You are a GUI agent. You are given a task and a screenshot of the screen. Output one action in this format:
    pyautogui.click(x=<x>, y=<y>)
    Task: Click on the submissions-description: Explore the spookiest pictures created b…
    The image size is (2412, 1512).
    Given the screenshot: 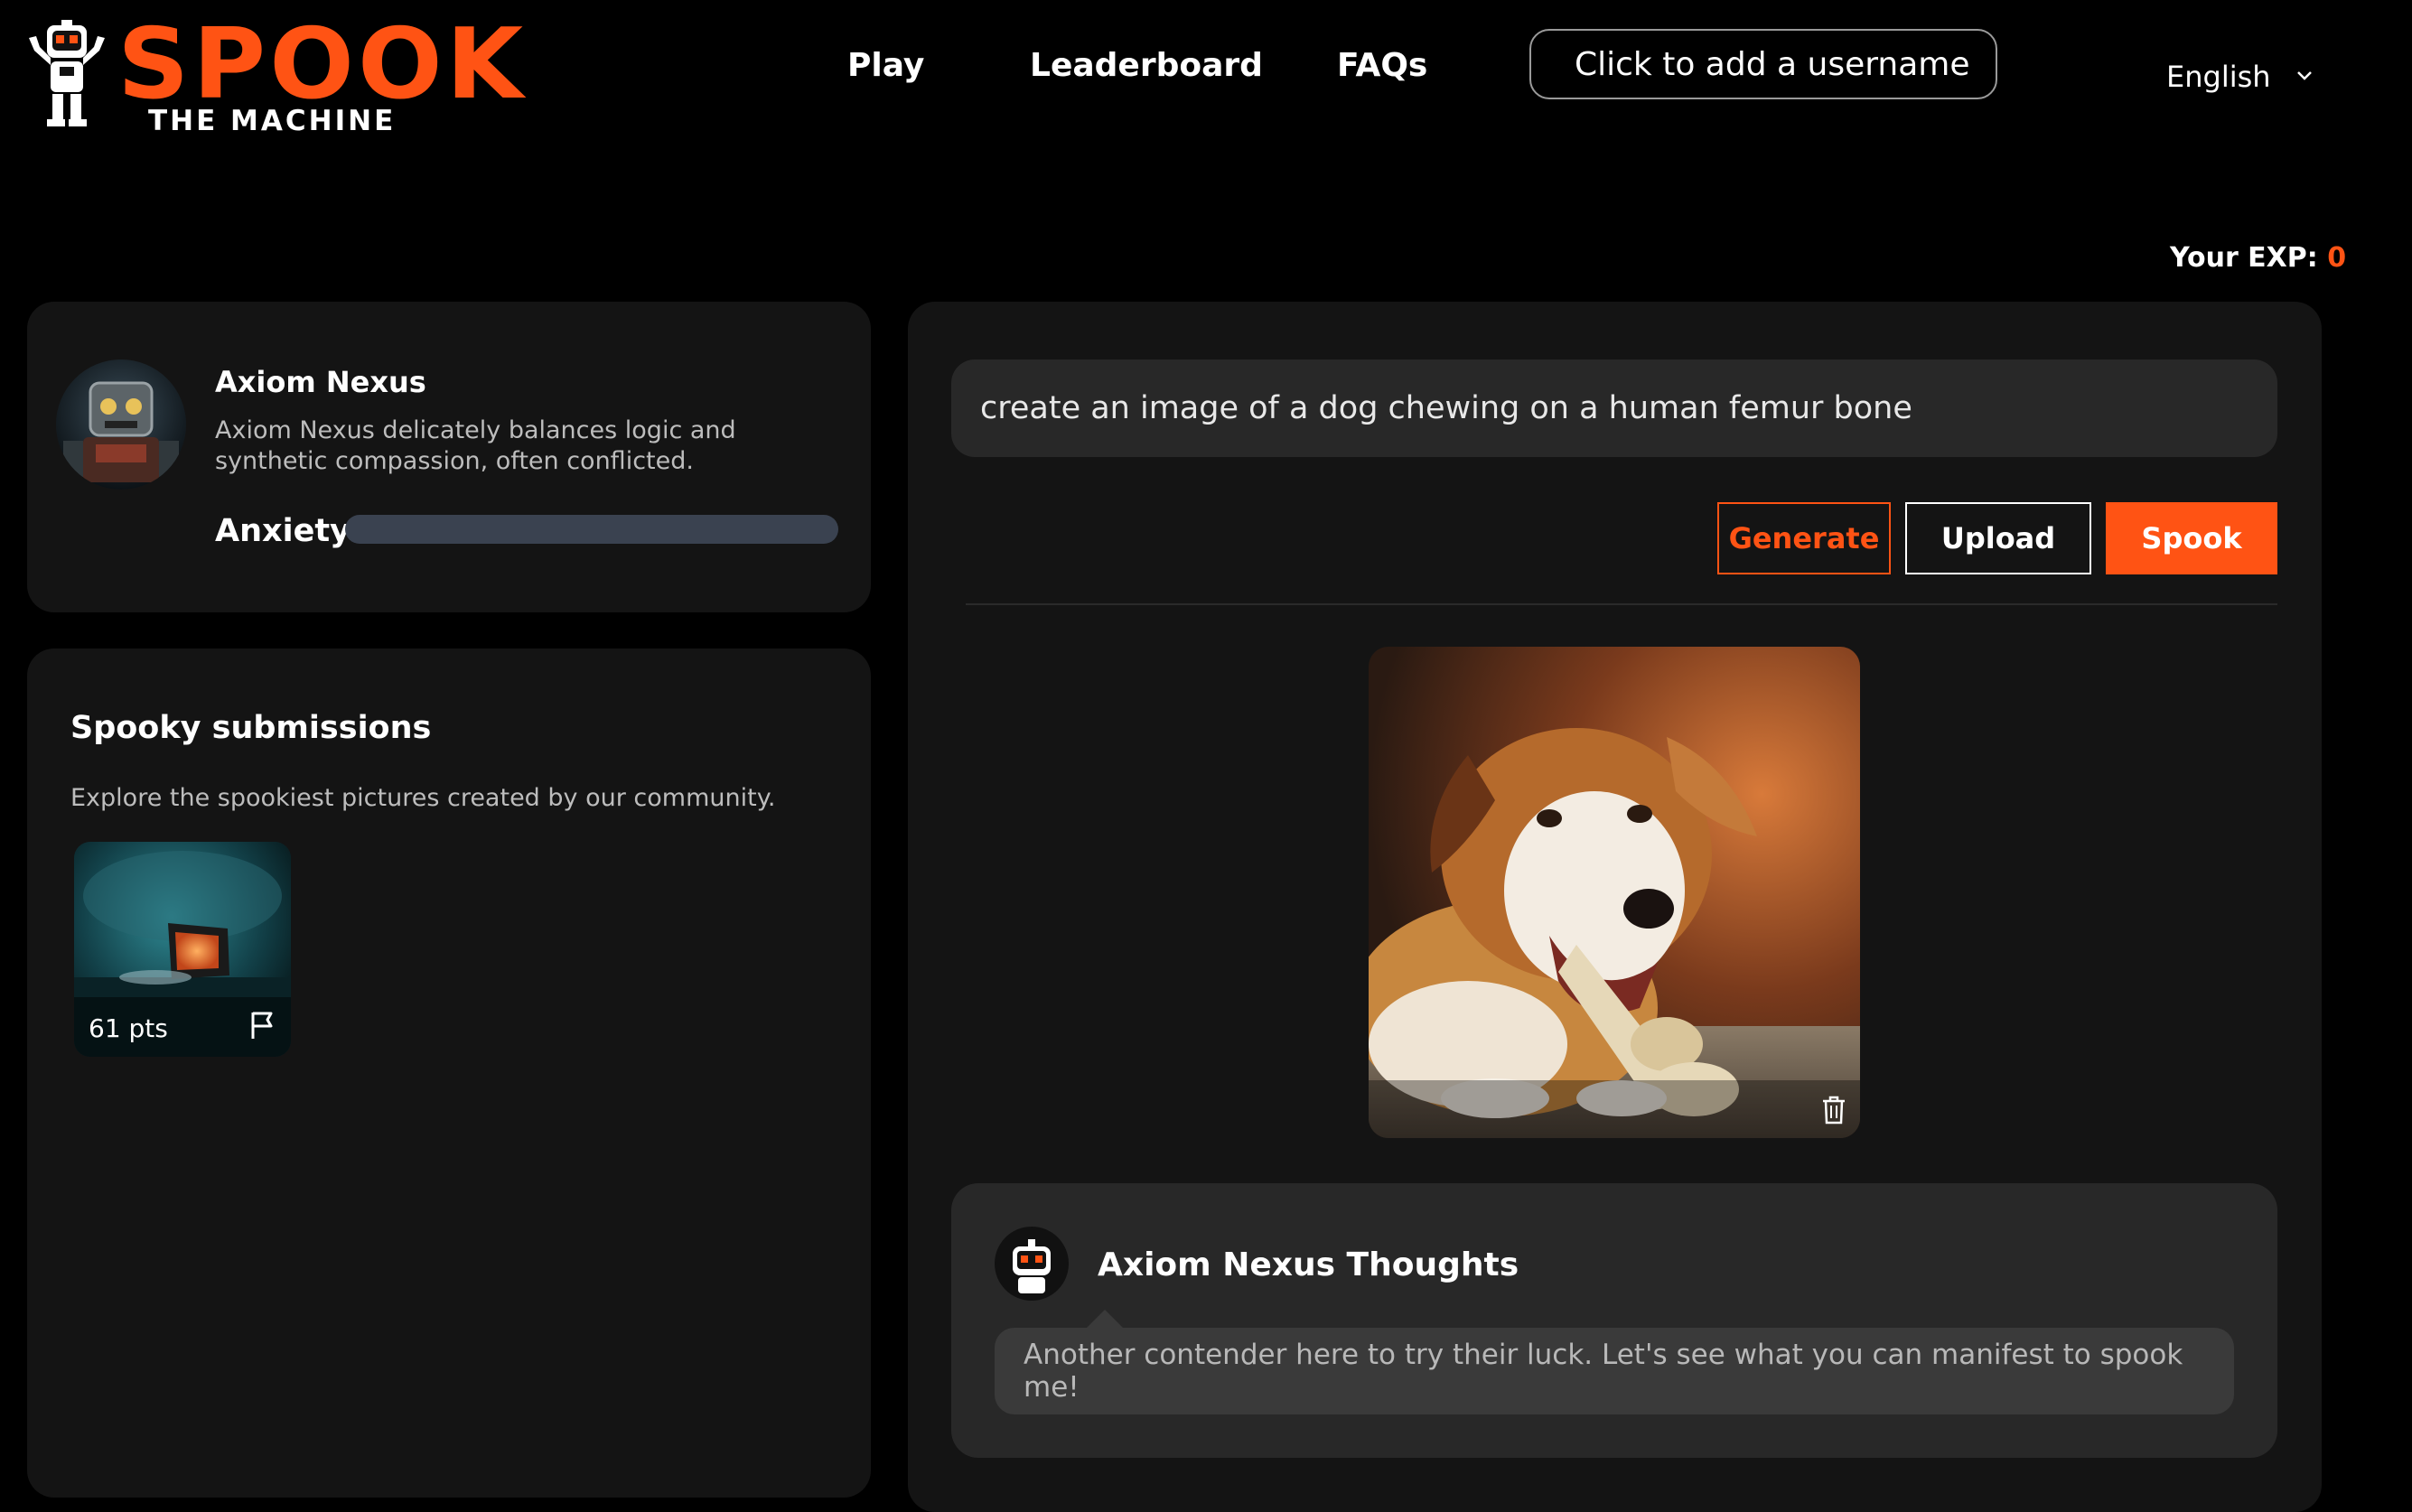 What is the action you would take?
    pyautogui.click(x=423, y=798)
    